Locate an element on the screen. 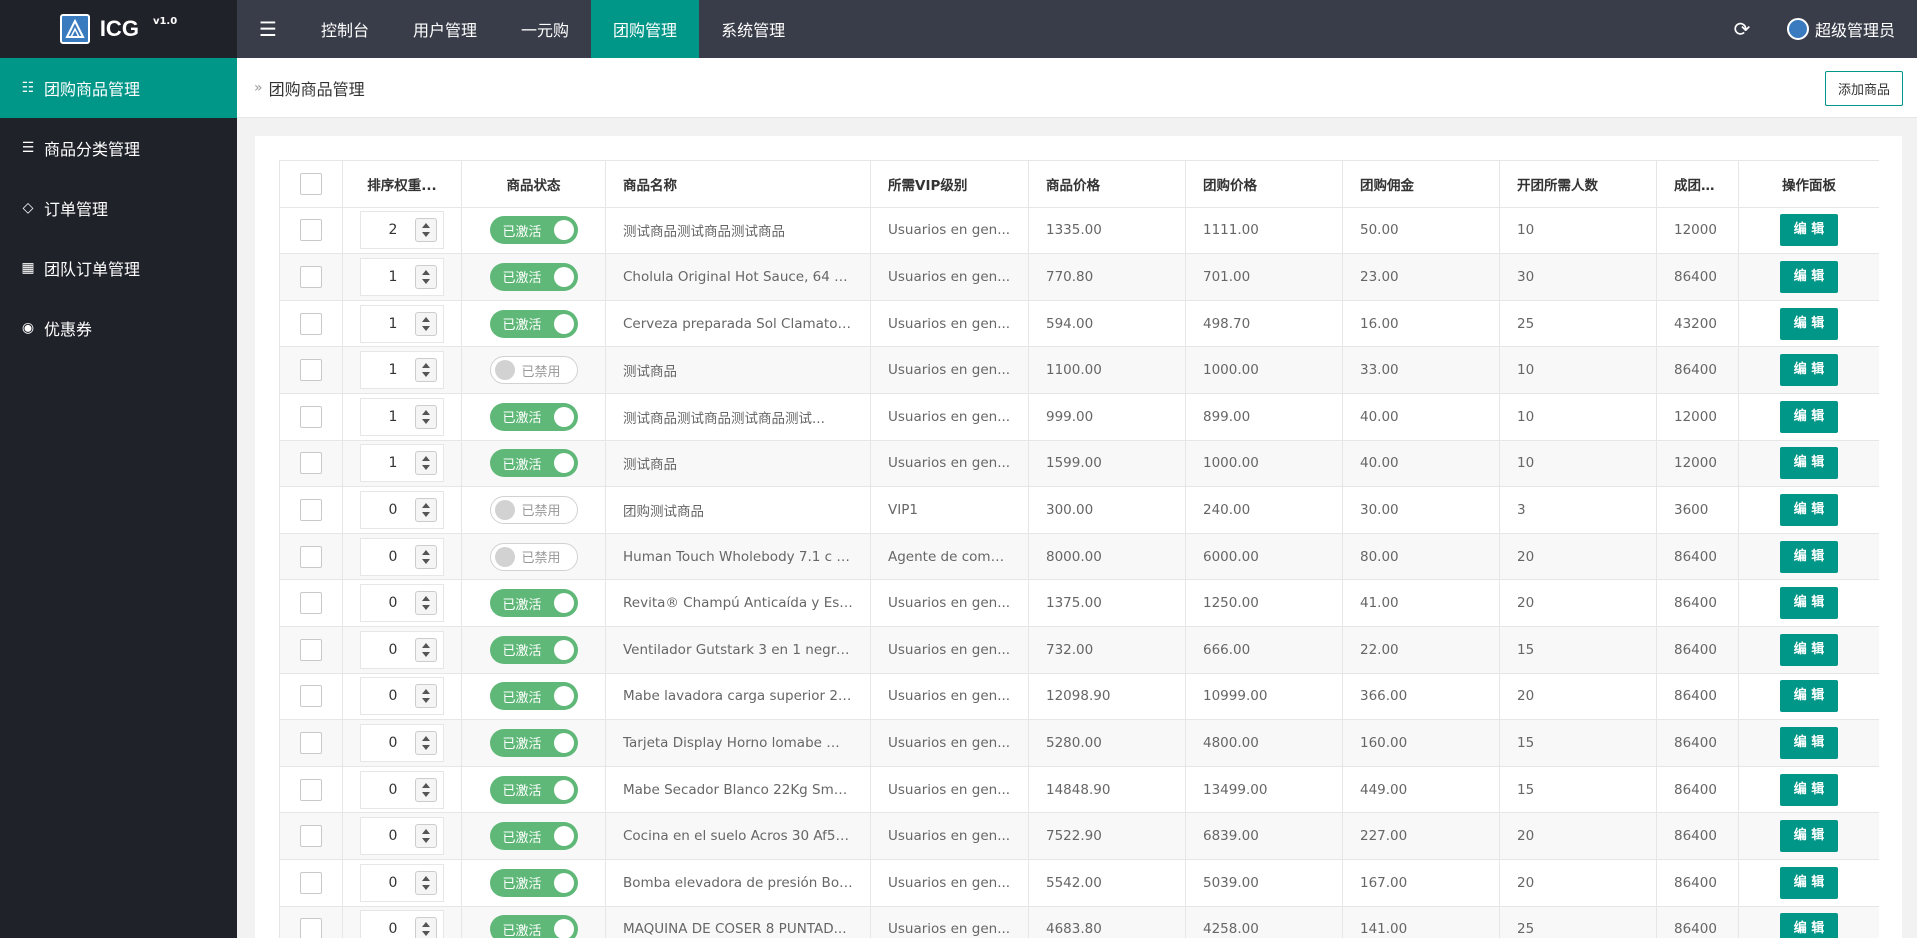 This screenshot has height=938, width=1917. logo: ICG v1.0 is located at coordinates (118, 29).